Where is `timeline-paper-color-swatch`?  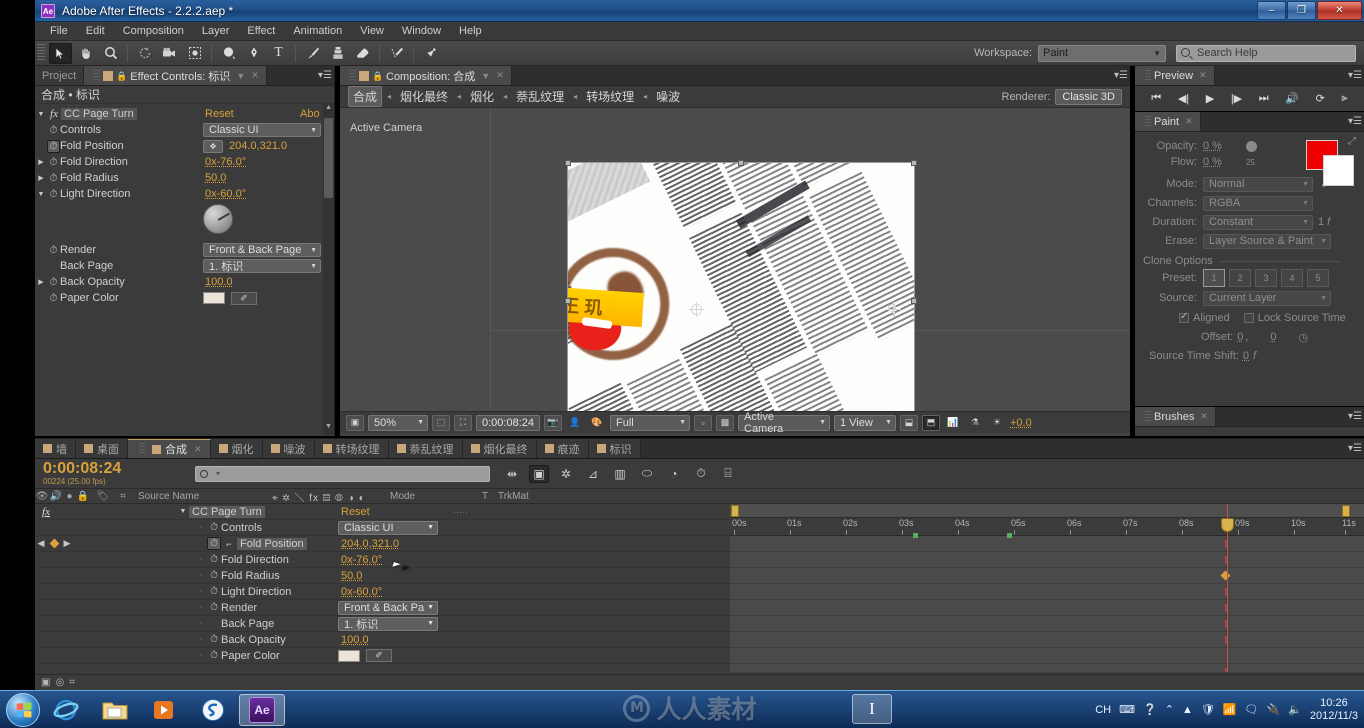 timeline-paper-color-swatch is located at coordinates (349, 655).